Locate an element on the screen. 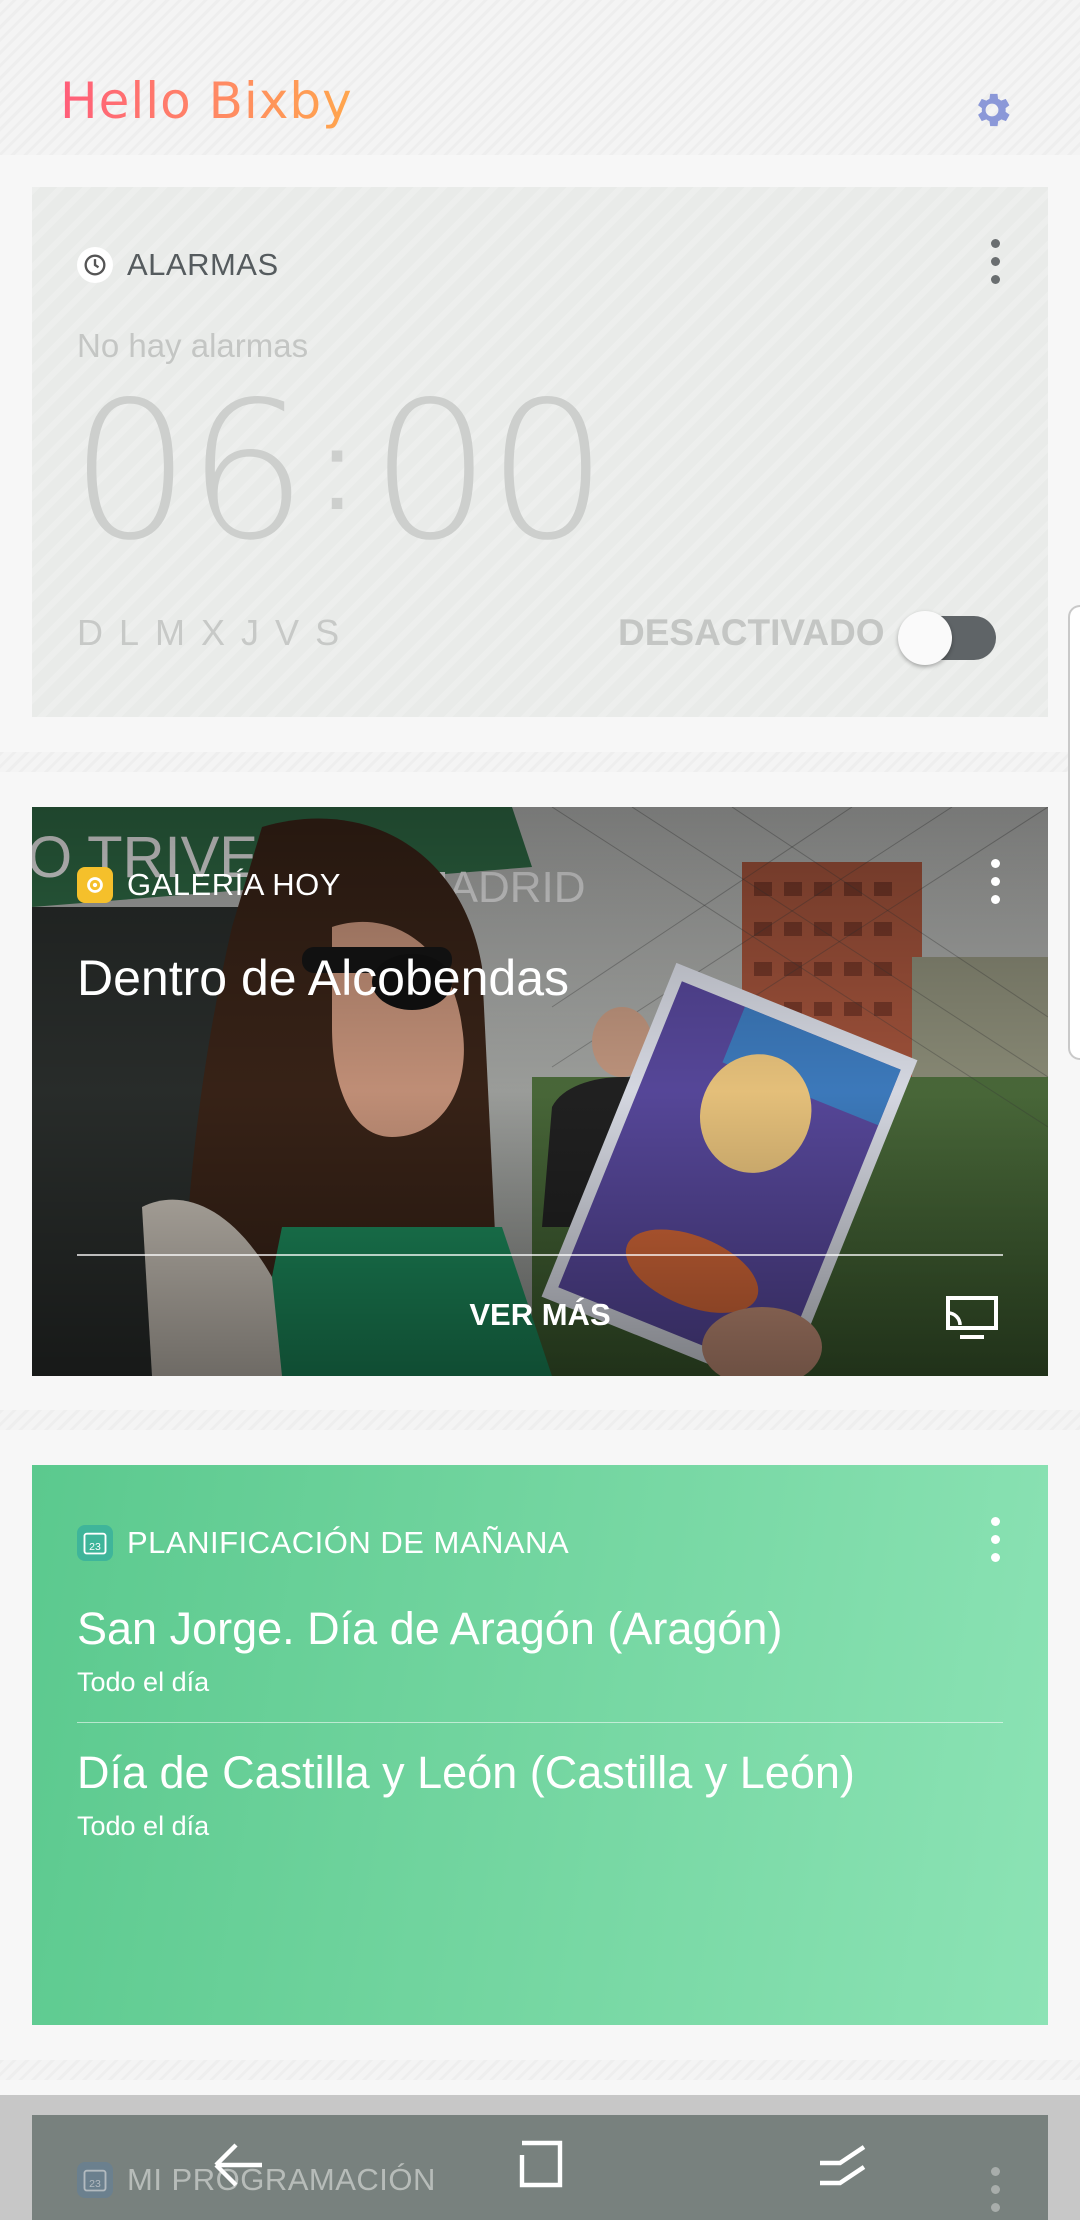  home-icon is located at coordinates (540, 2165).